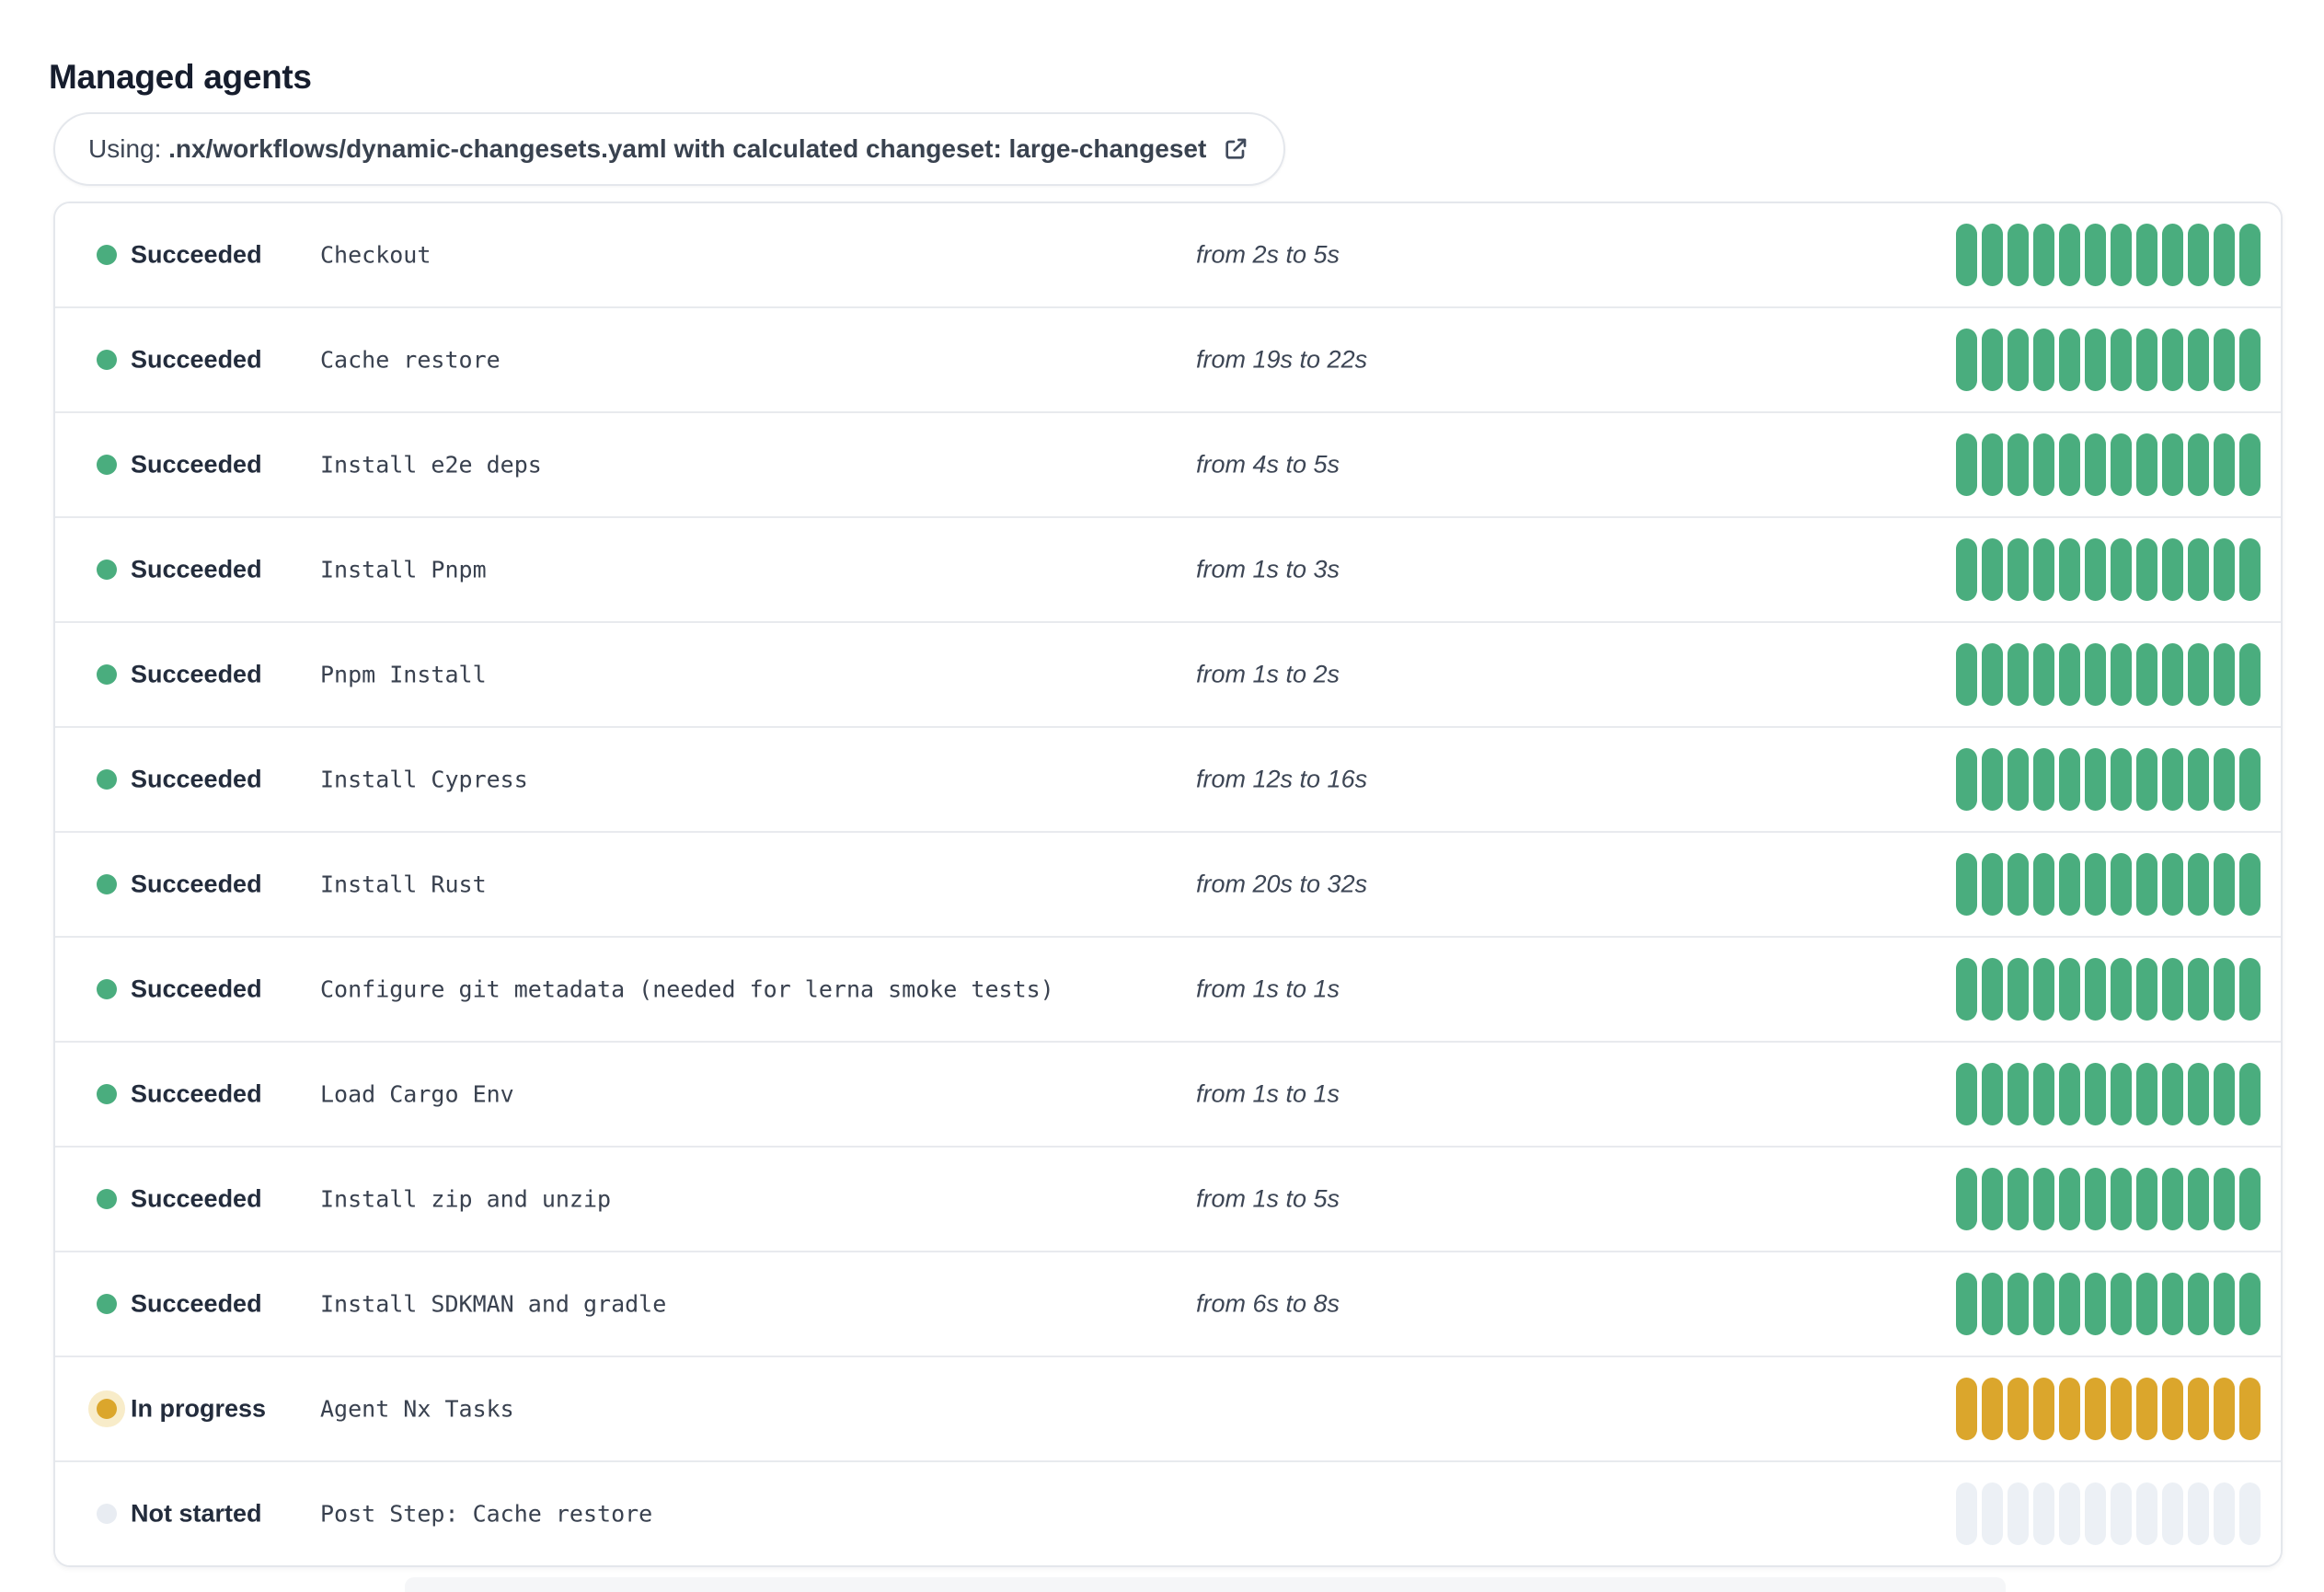  I want to click on agent-row: Not started Post Step: Cache restore, so click(1168, 1512).